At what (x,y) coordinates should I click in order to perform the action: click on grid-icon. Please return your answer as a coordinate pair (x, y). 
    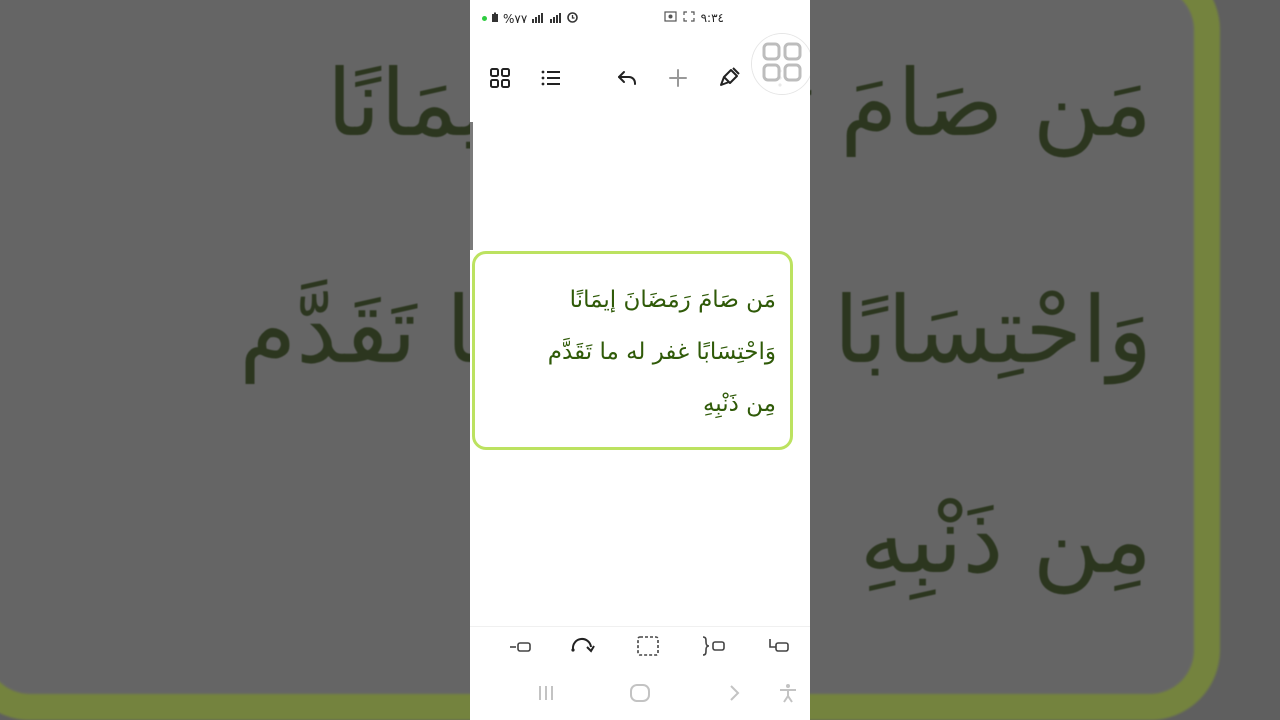
    Looking at the image, I should click on (500, 80).